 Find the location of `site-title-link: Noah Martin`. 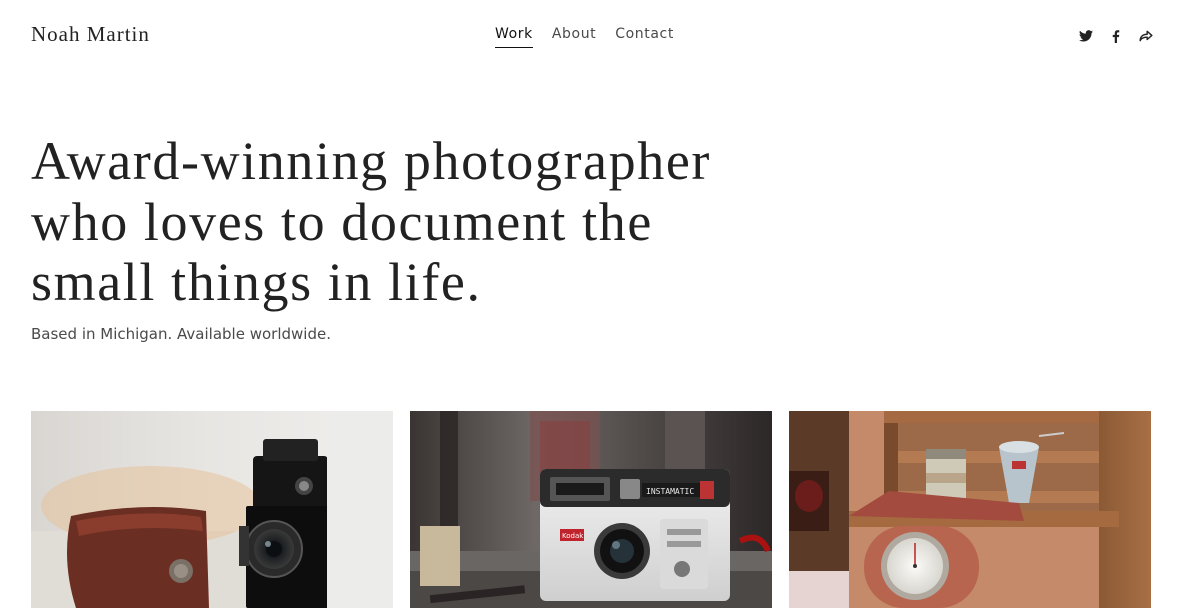

site-title-link: Noah Martin is located at coordinates (90, 34).